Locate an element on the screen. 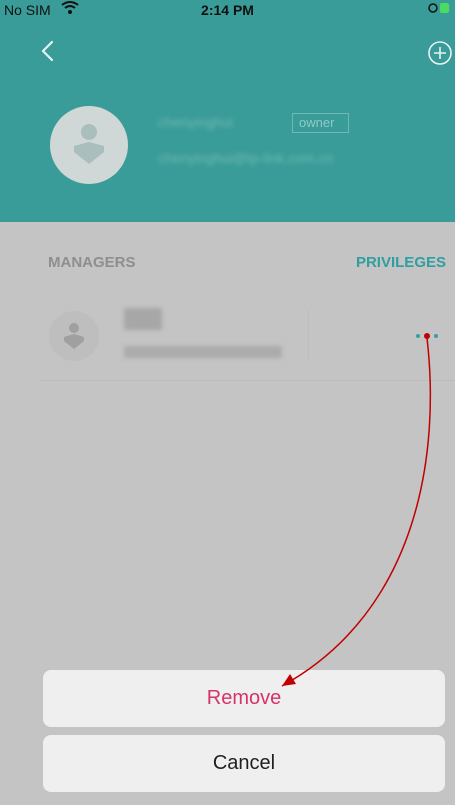 This screenshot has width=455, height=805. owner-email: chenyinghui@tp-link.com.cn is located at coordinates (246, 158).